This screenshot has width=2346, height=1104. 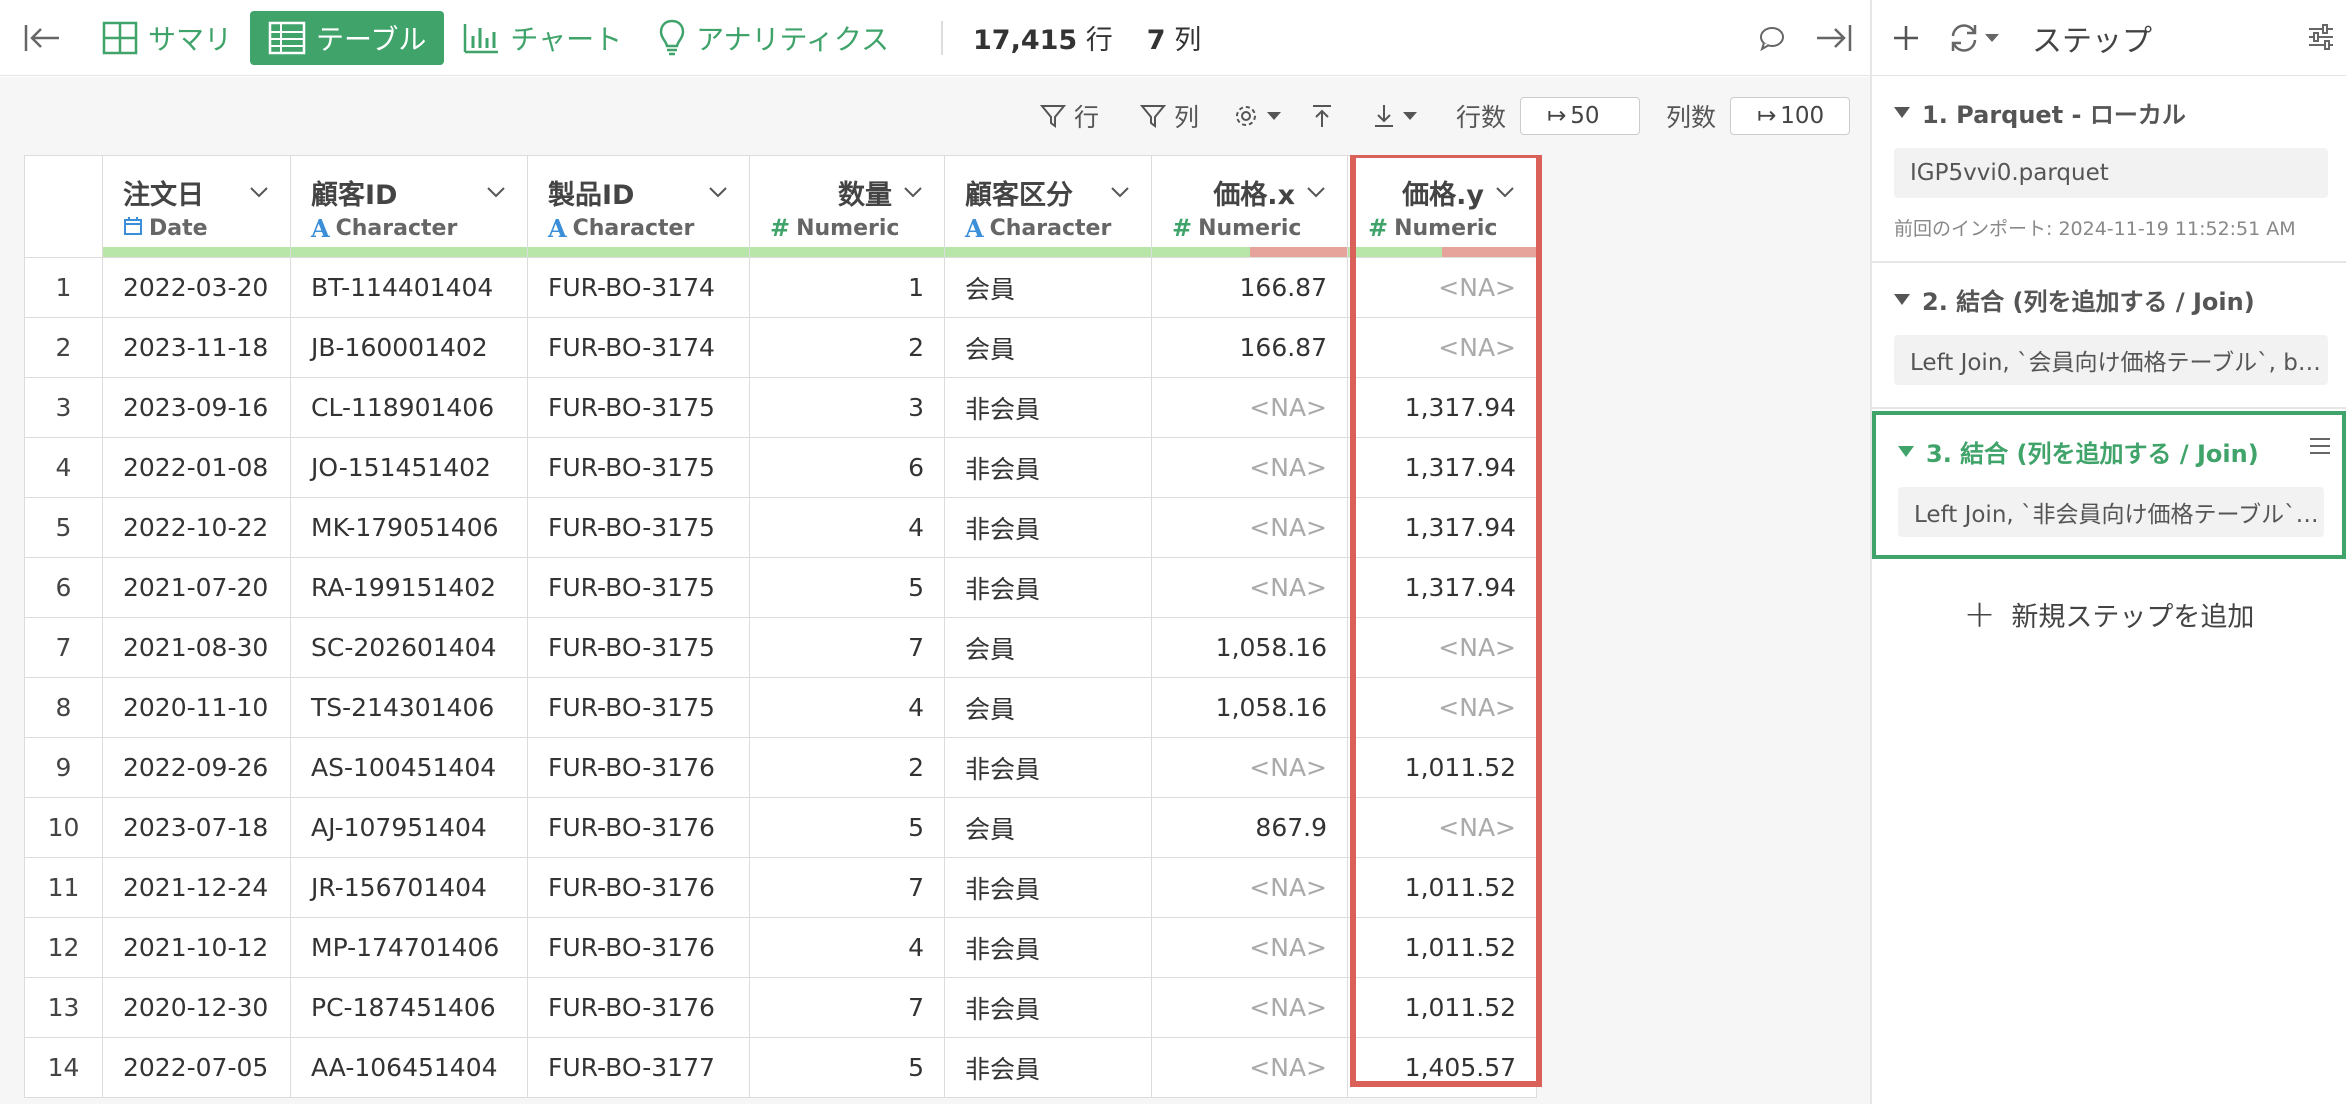 What do you see at coordinates (1048, 206) in the screenshot?
I see `column-header: 顧客区分 A Character` at bounding box center [1048, 206].